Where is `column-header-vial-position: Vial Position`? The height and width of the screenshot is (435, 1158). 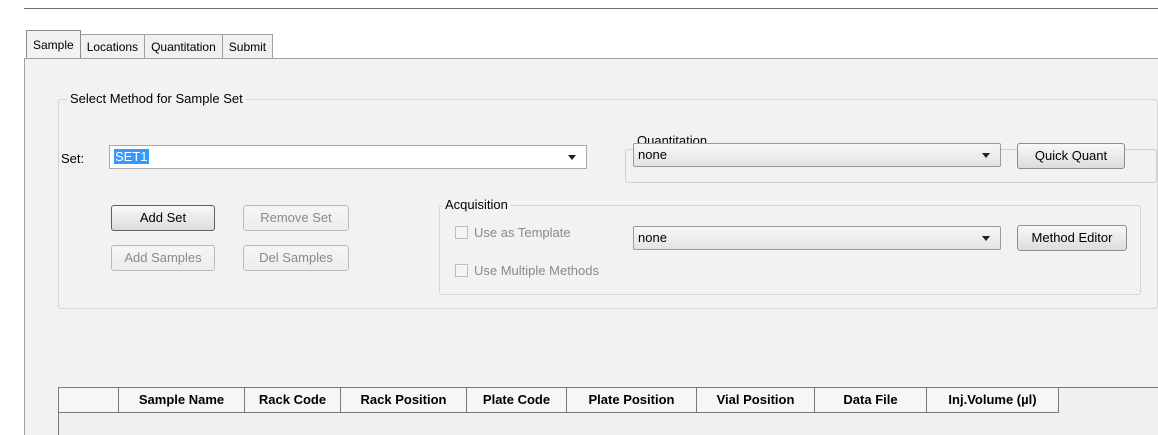 column-header-vial-position: Vial Position is located at coordinates (756, 400).